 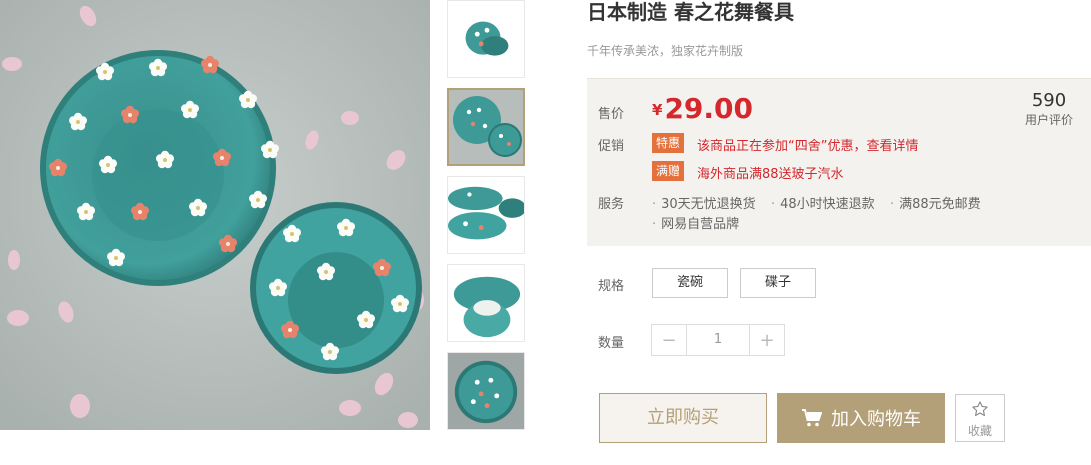 I want to click on product-title: 日本制造 春之花舞餐具, so click(x=690, y=12).